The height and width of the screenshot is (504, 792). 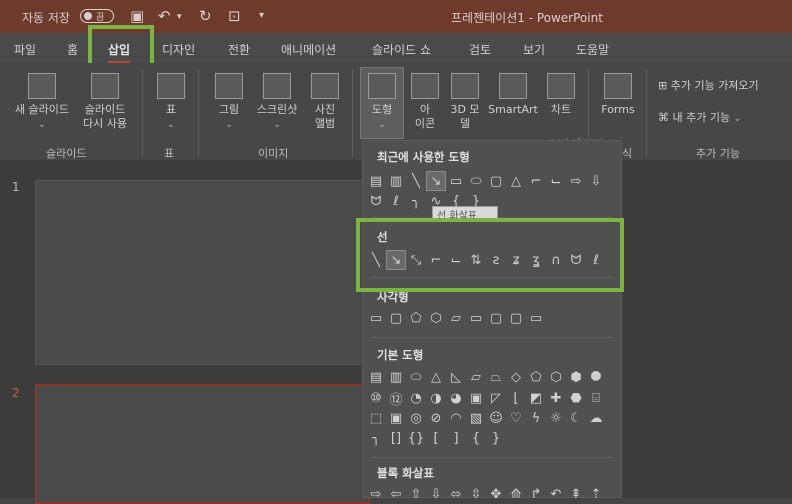 What do you see at coordinates (436, 181) in the screenshot?
I see `arrow-line-shape-icon: ↘` at bounding box center [436, 181].